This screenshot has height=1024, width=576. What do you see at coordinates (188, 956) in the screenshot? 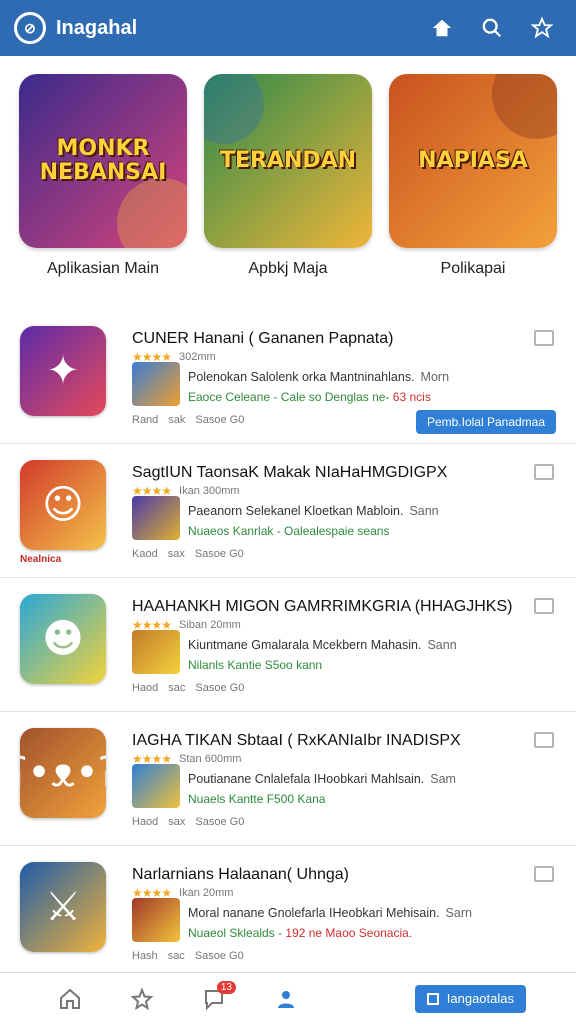
I see `app-stats: Hash sac Sasoe G0` at bounding box center [188, 956].